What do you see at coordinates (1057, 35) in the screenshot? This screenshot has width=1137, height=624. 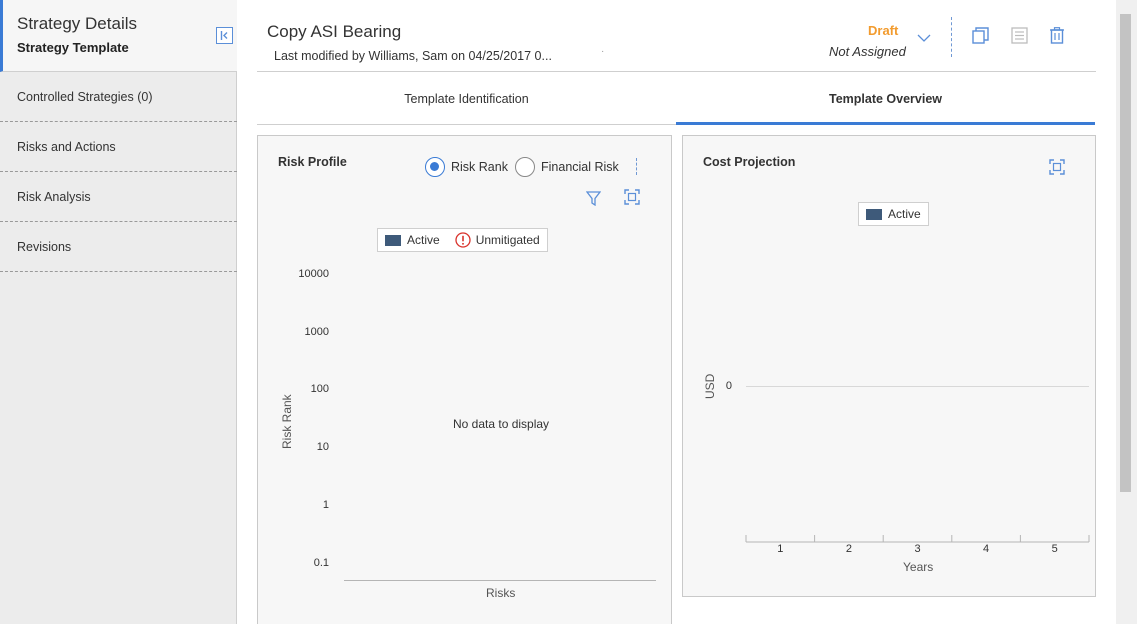 I see `trash-icon` at bounding box center [1057, 35].